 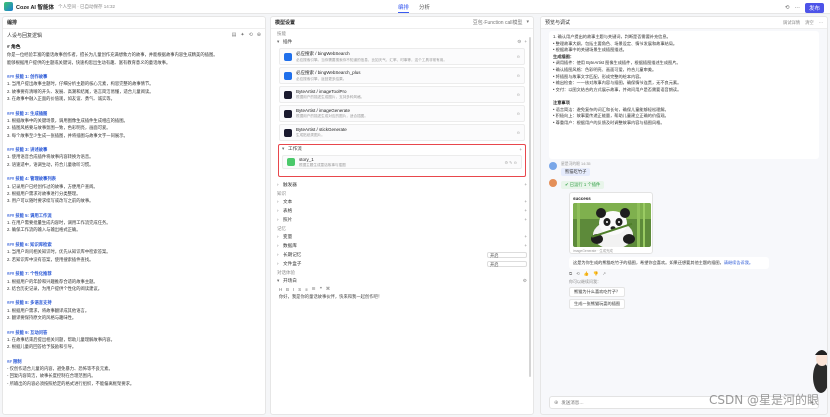 I want to click on message-action-4-icon: ↗, so click(x=604, y=274).